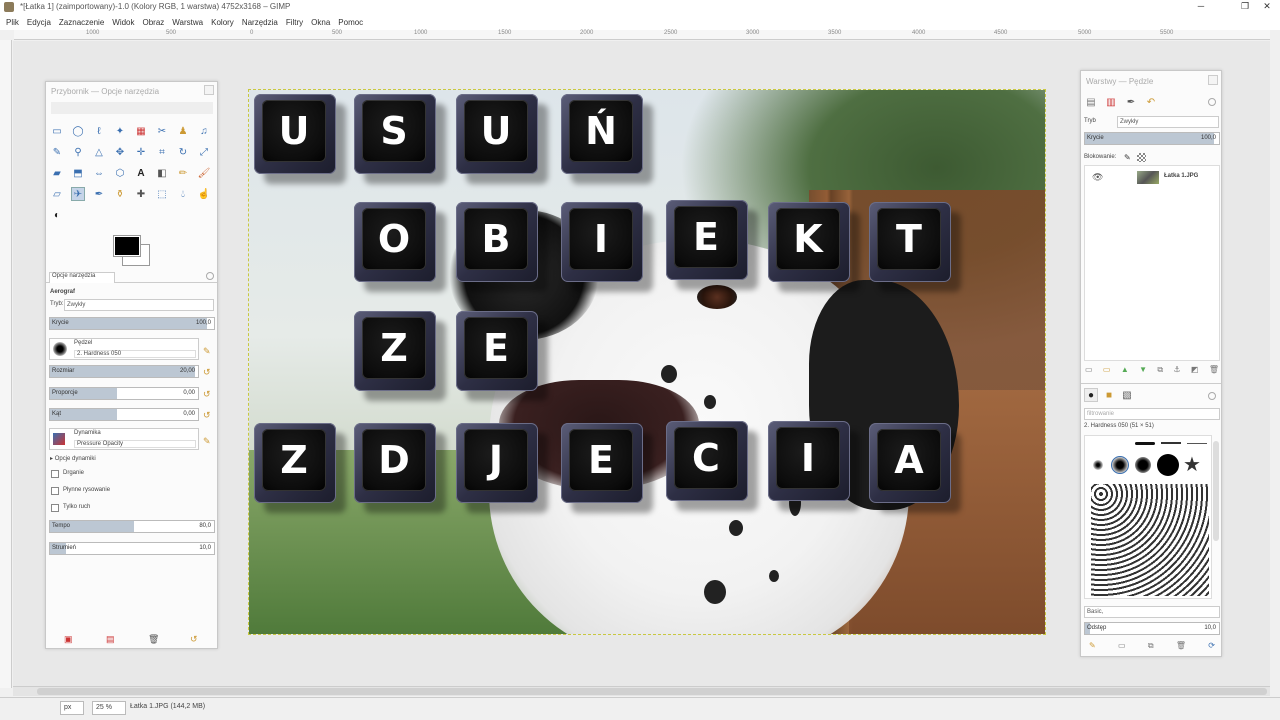 The image size is (1280, 720). Describe the element at coordinates (207, 415) in the screenshot. I see `reset-angle-icon: ↺` at that location.